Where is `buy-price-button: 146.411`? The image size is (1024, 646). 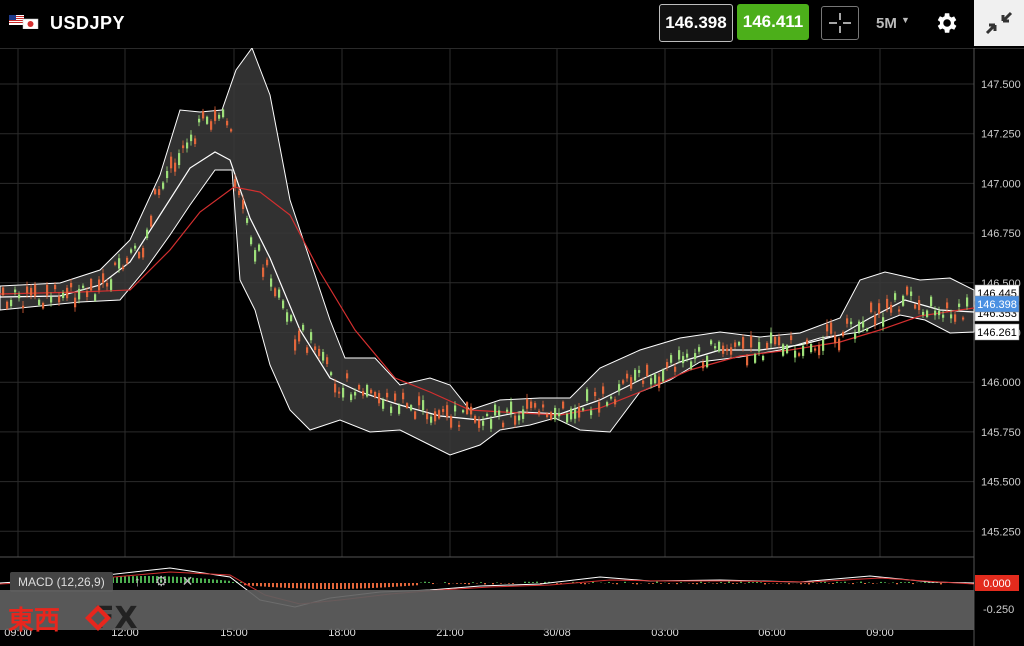
buy-price-button: 146.411 is located at coordinates (773, 22).